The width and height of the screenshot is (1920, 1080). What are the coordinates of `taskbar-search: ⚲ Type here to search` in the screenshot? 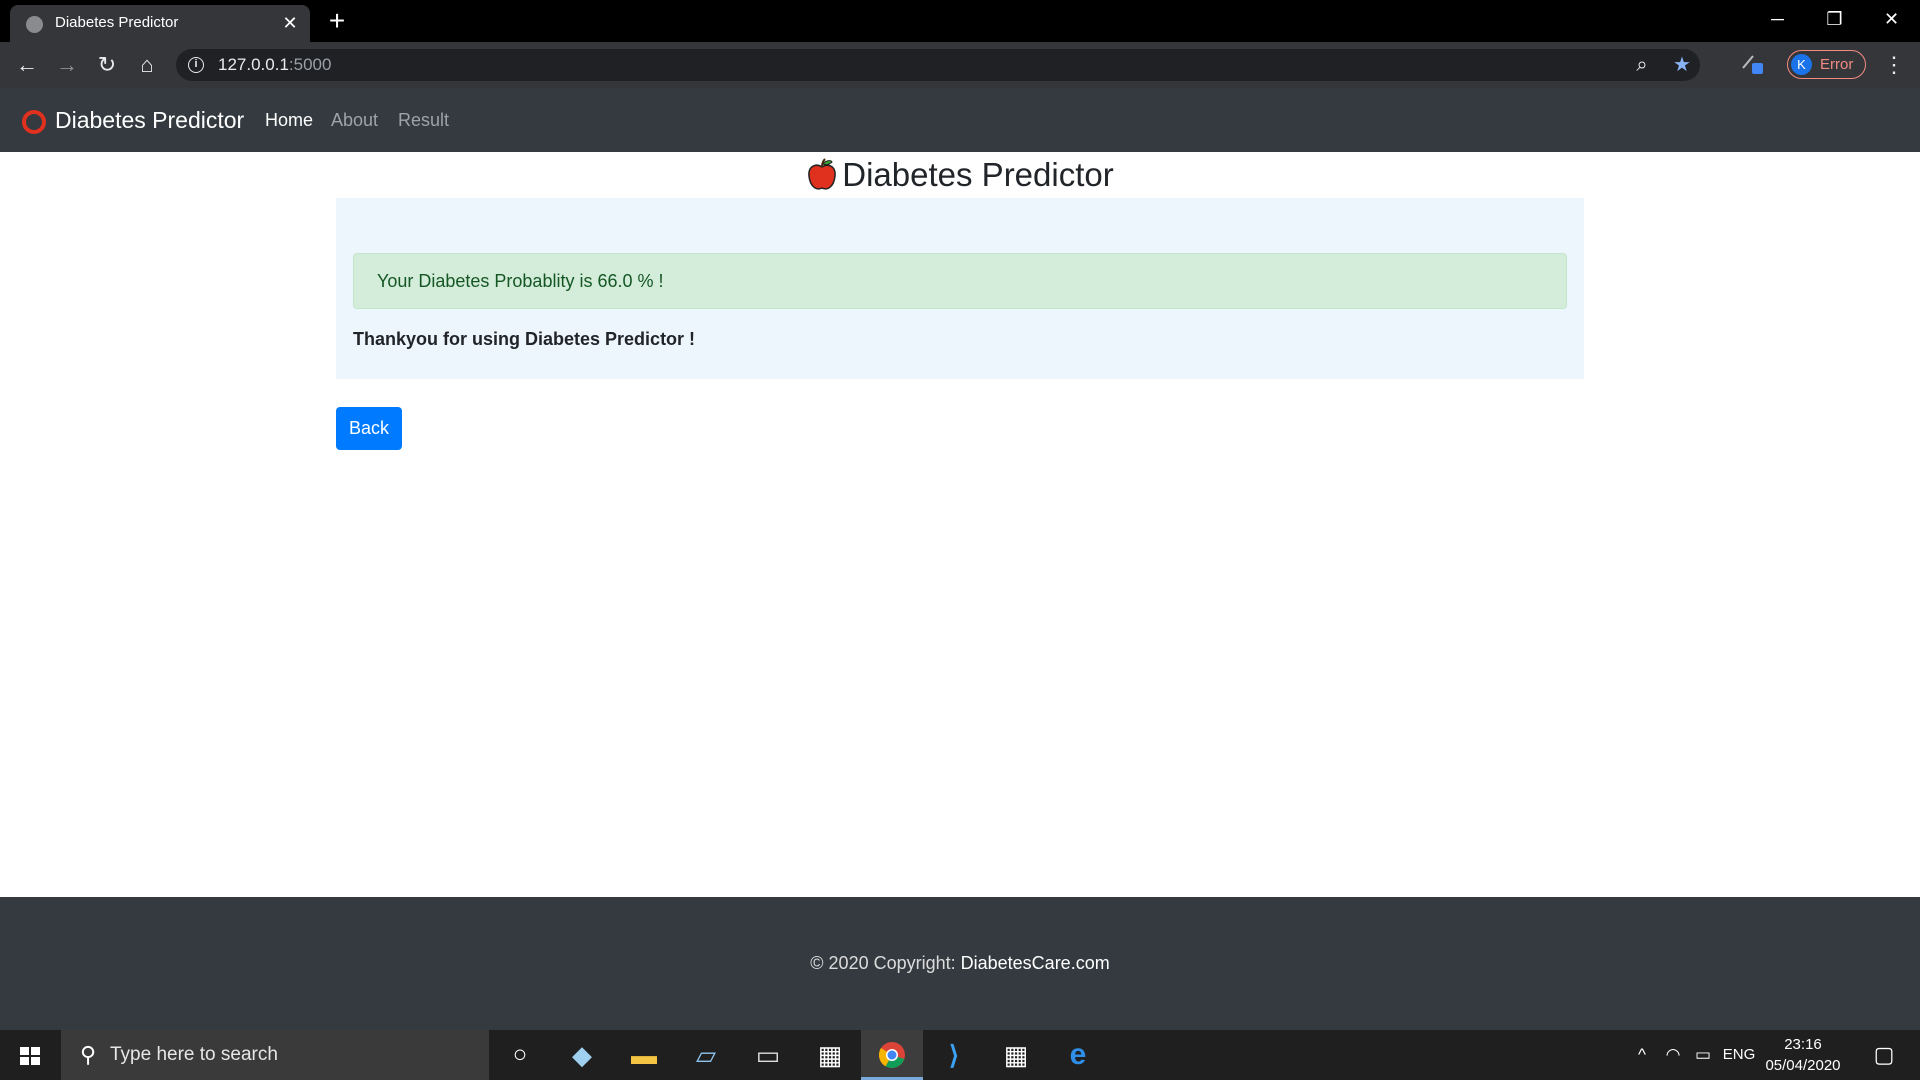 It's located at (275, 1055).